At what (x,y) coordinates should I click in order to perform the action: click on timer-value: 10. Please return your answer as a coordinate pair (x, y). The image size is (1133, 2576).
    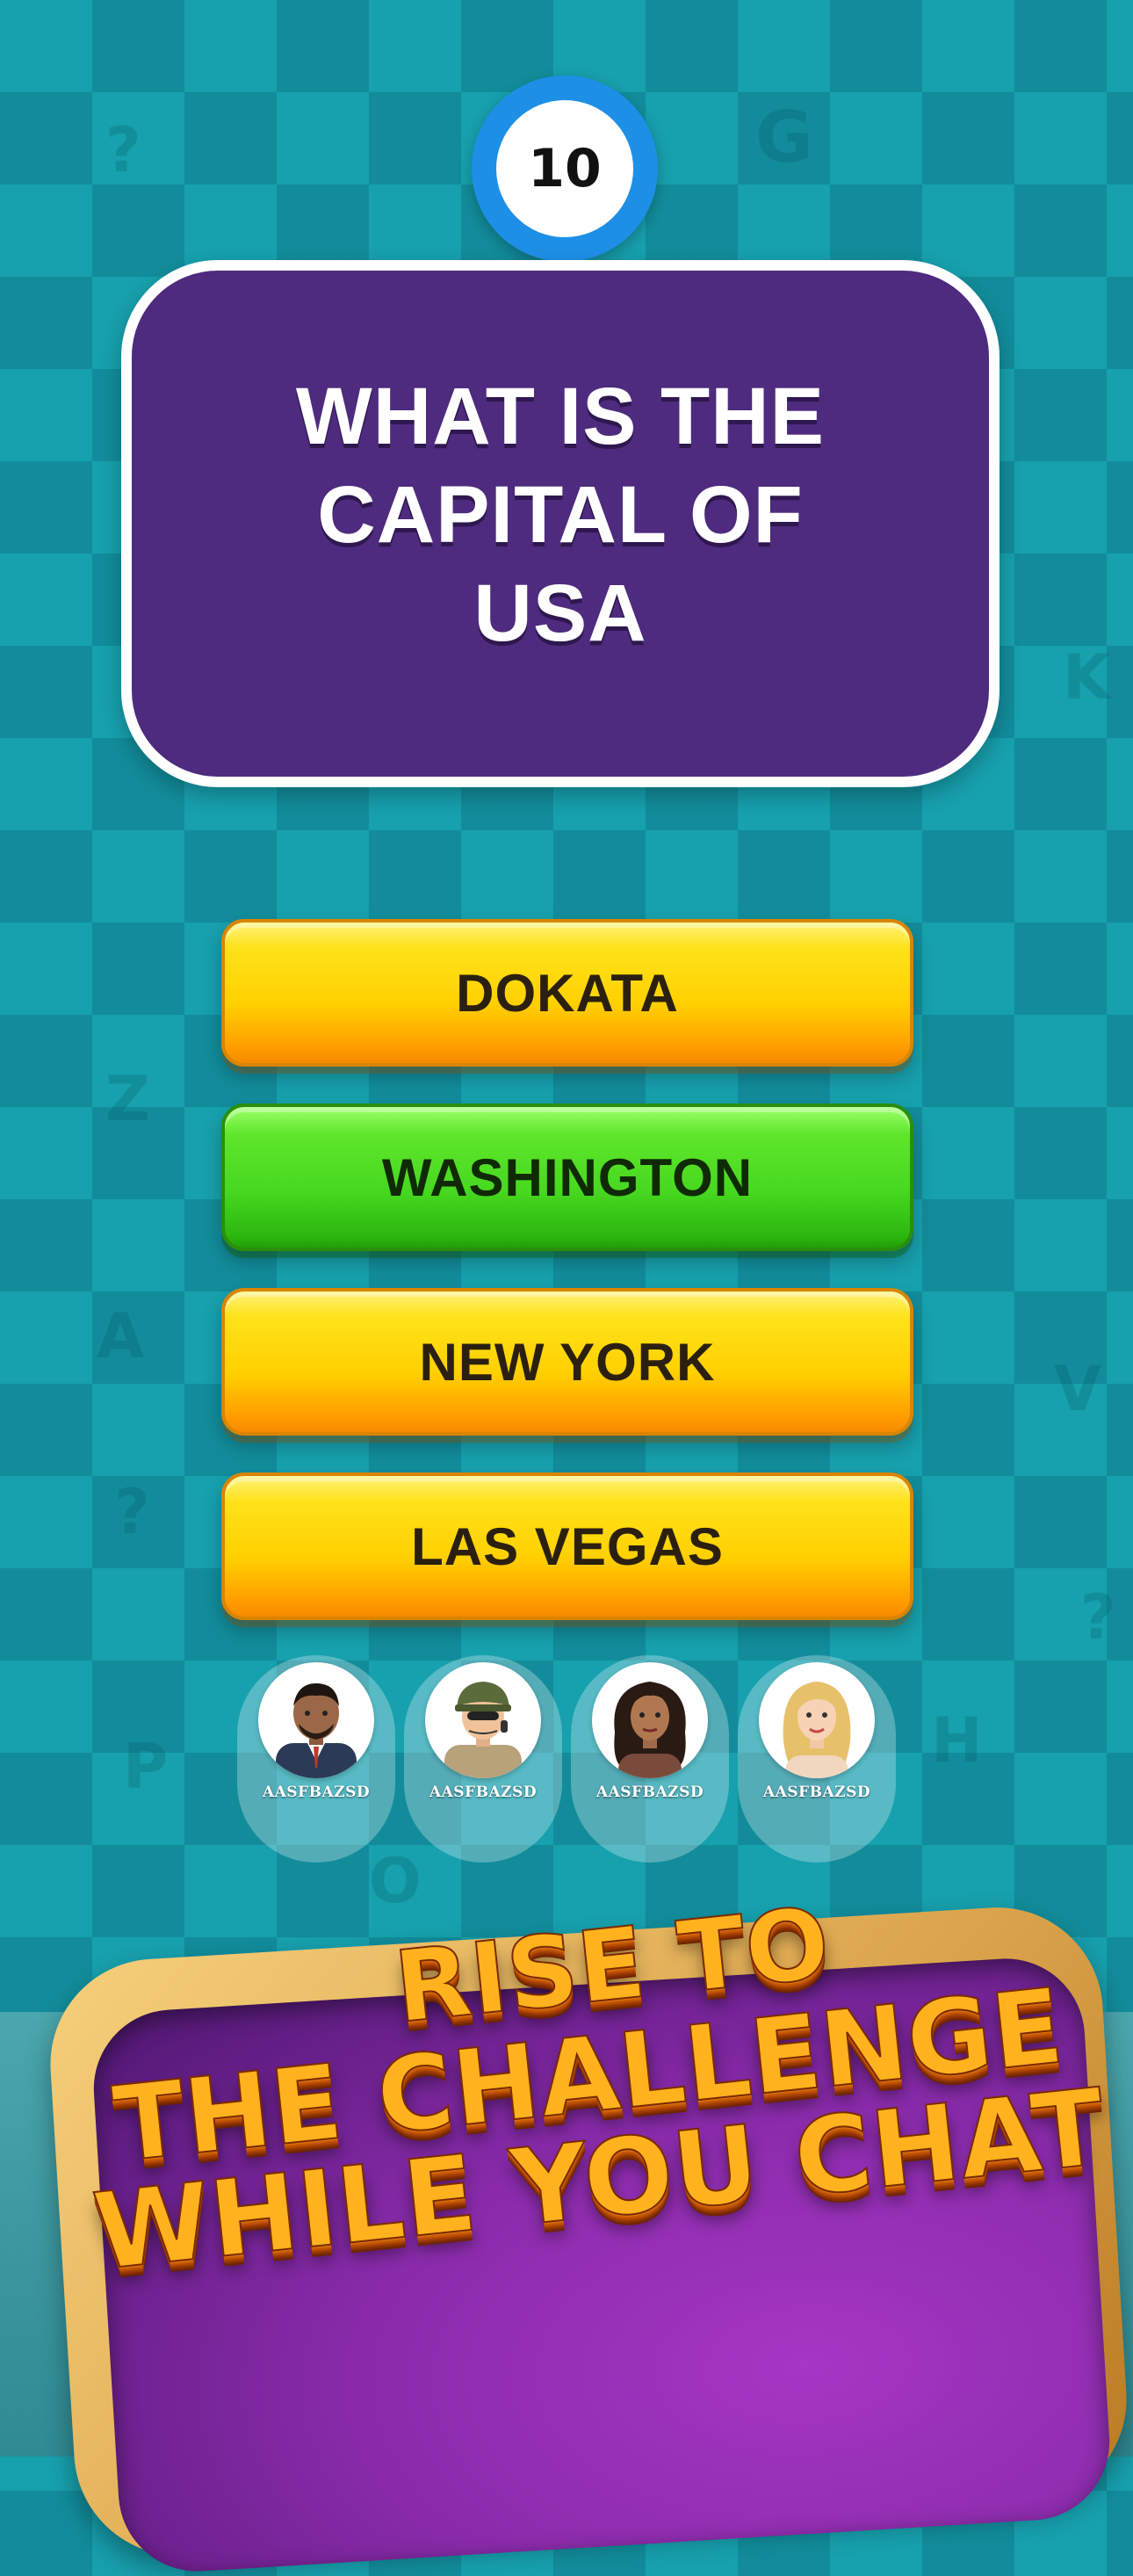
    Looking at the image, I should click on (564, 168).